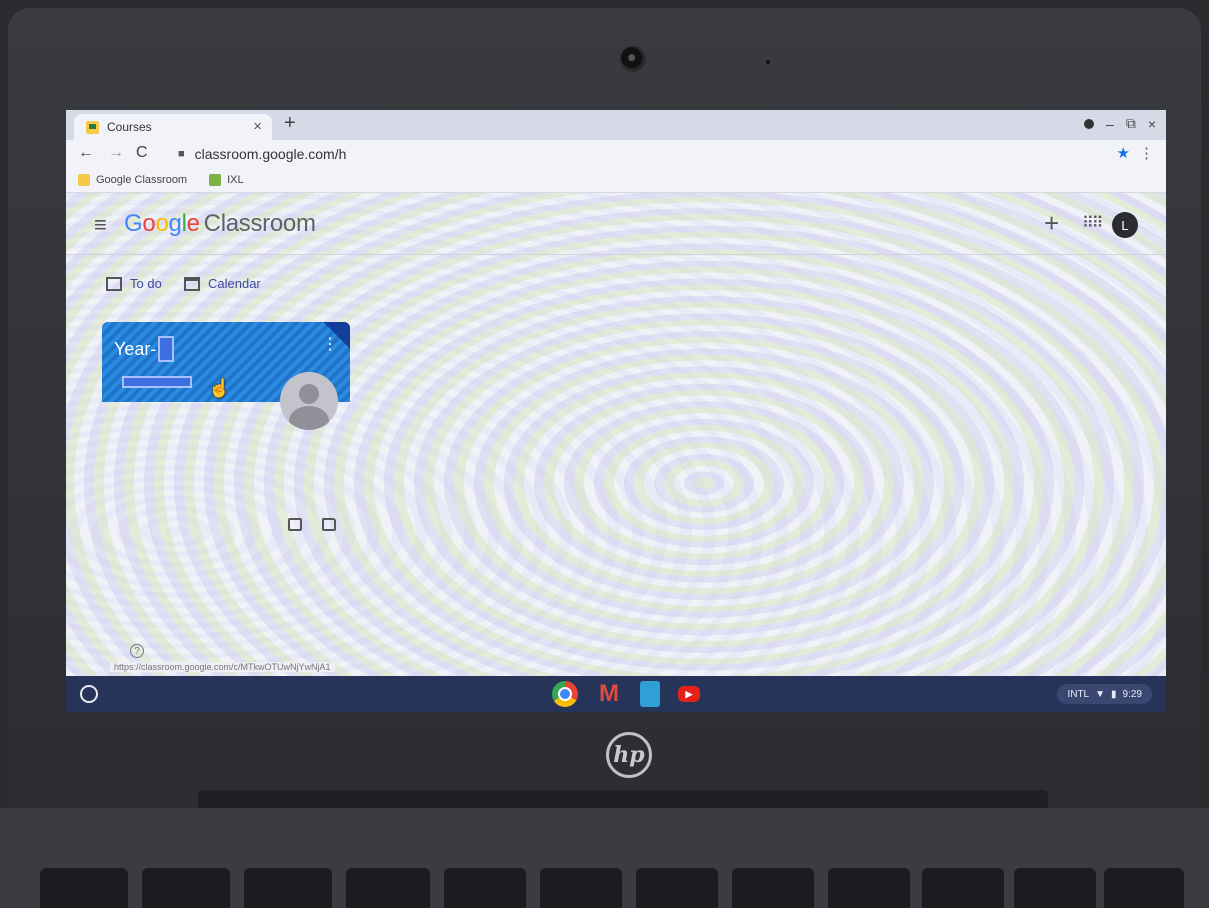  What do you see at coordinates (192, 283) in the screenshot?
I see `calendar-icon` at bounding box center [192, 283].